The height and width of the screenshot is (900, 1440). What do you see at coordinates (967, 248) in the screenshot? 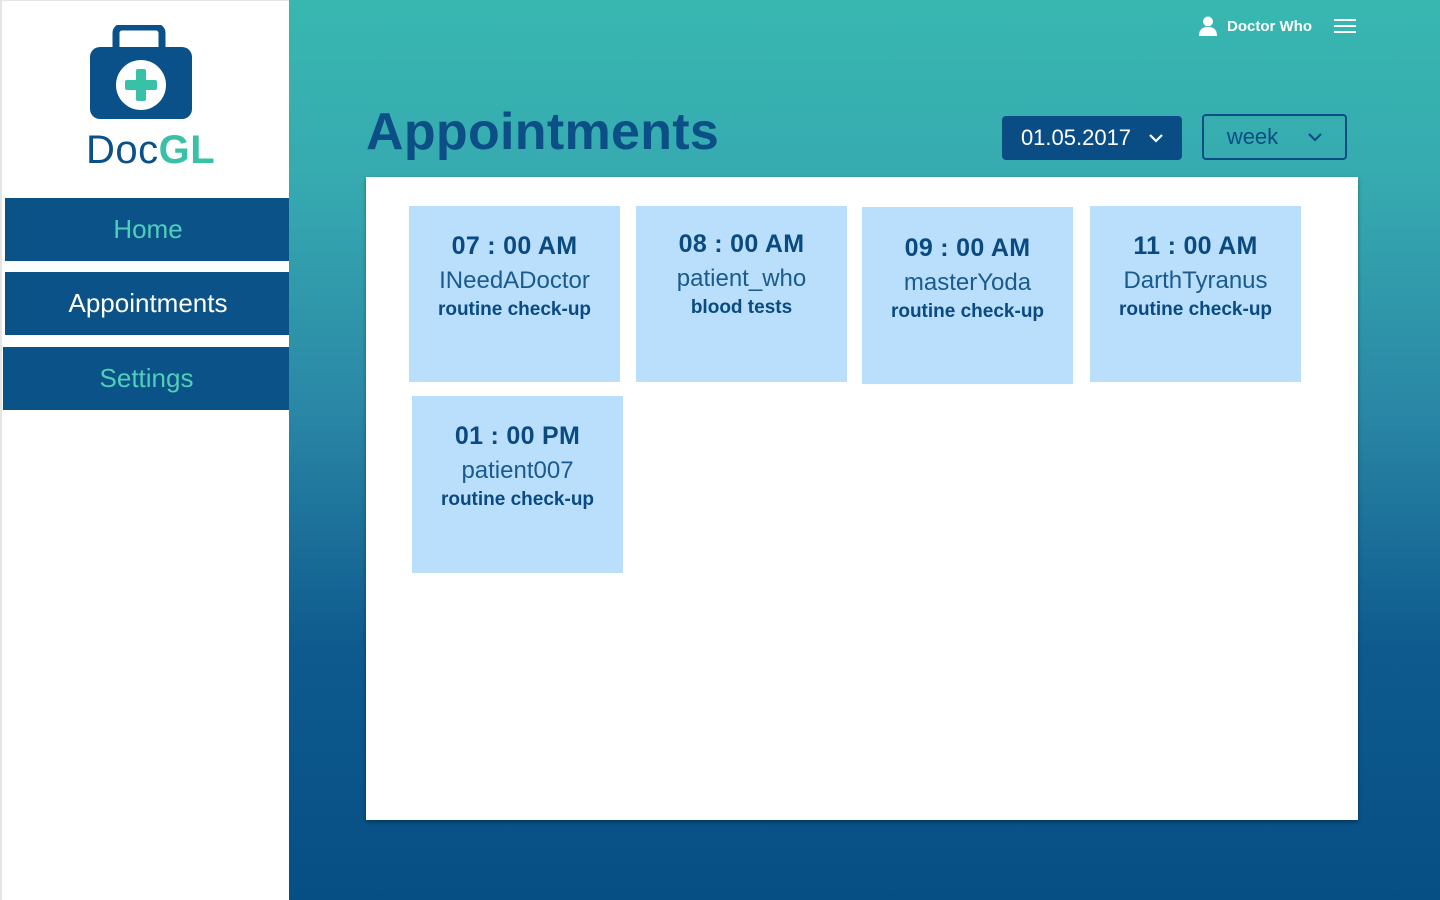
I see `appointment-time: 09 : 00 AM` at bounding box center [967, 248].